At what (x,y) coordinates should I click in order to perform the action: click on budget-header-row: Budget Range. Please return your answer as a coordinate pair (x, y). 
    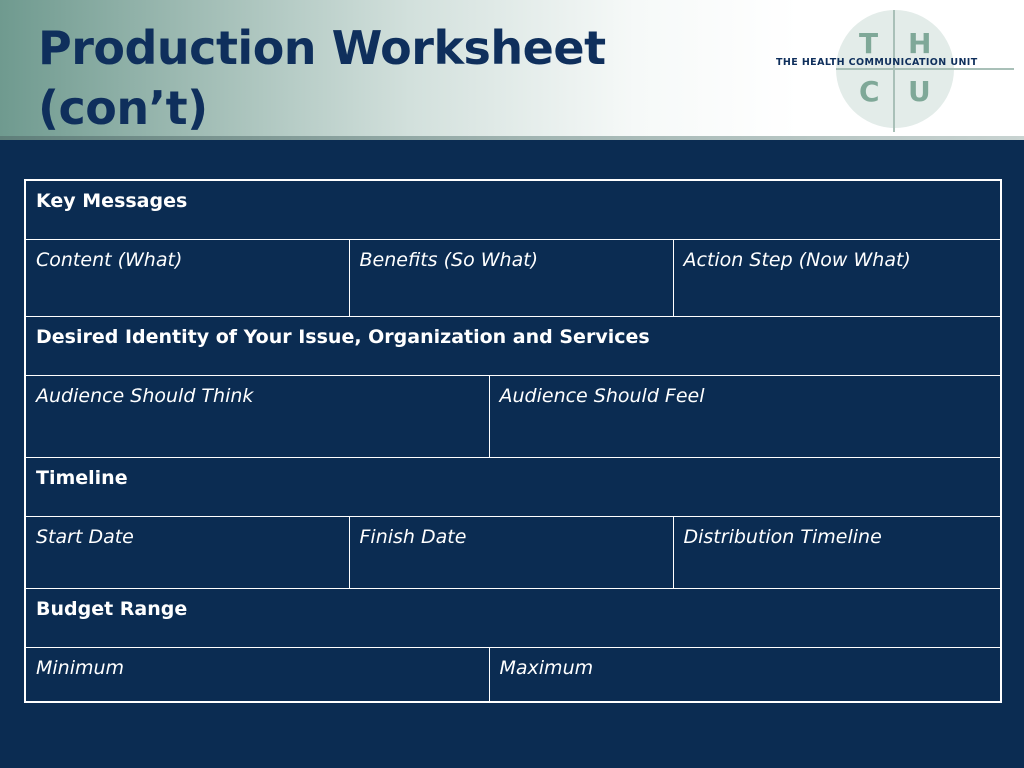
    Looking at the image, I should click on (513, 618).